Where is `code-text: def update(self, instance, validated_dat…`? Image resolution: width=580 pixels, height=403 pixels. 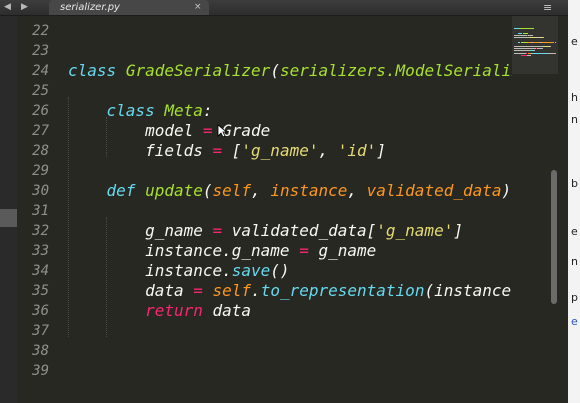 code-text: def update(self, instance, validated_dat… is located at coordinates (290, 191).